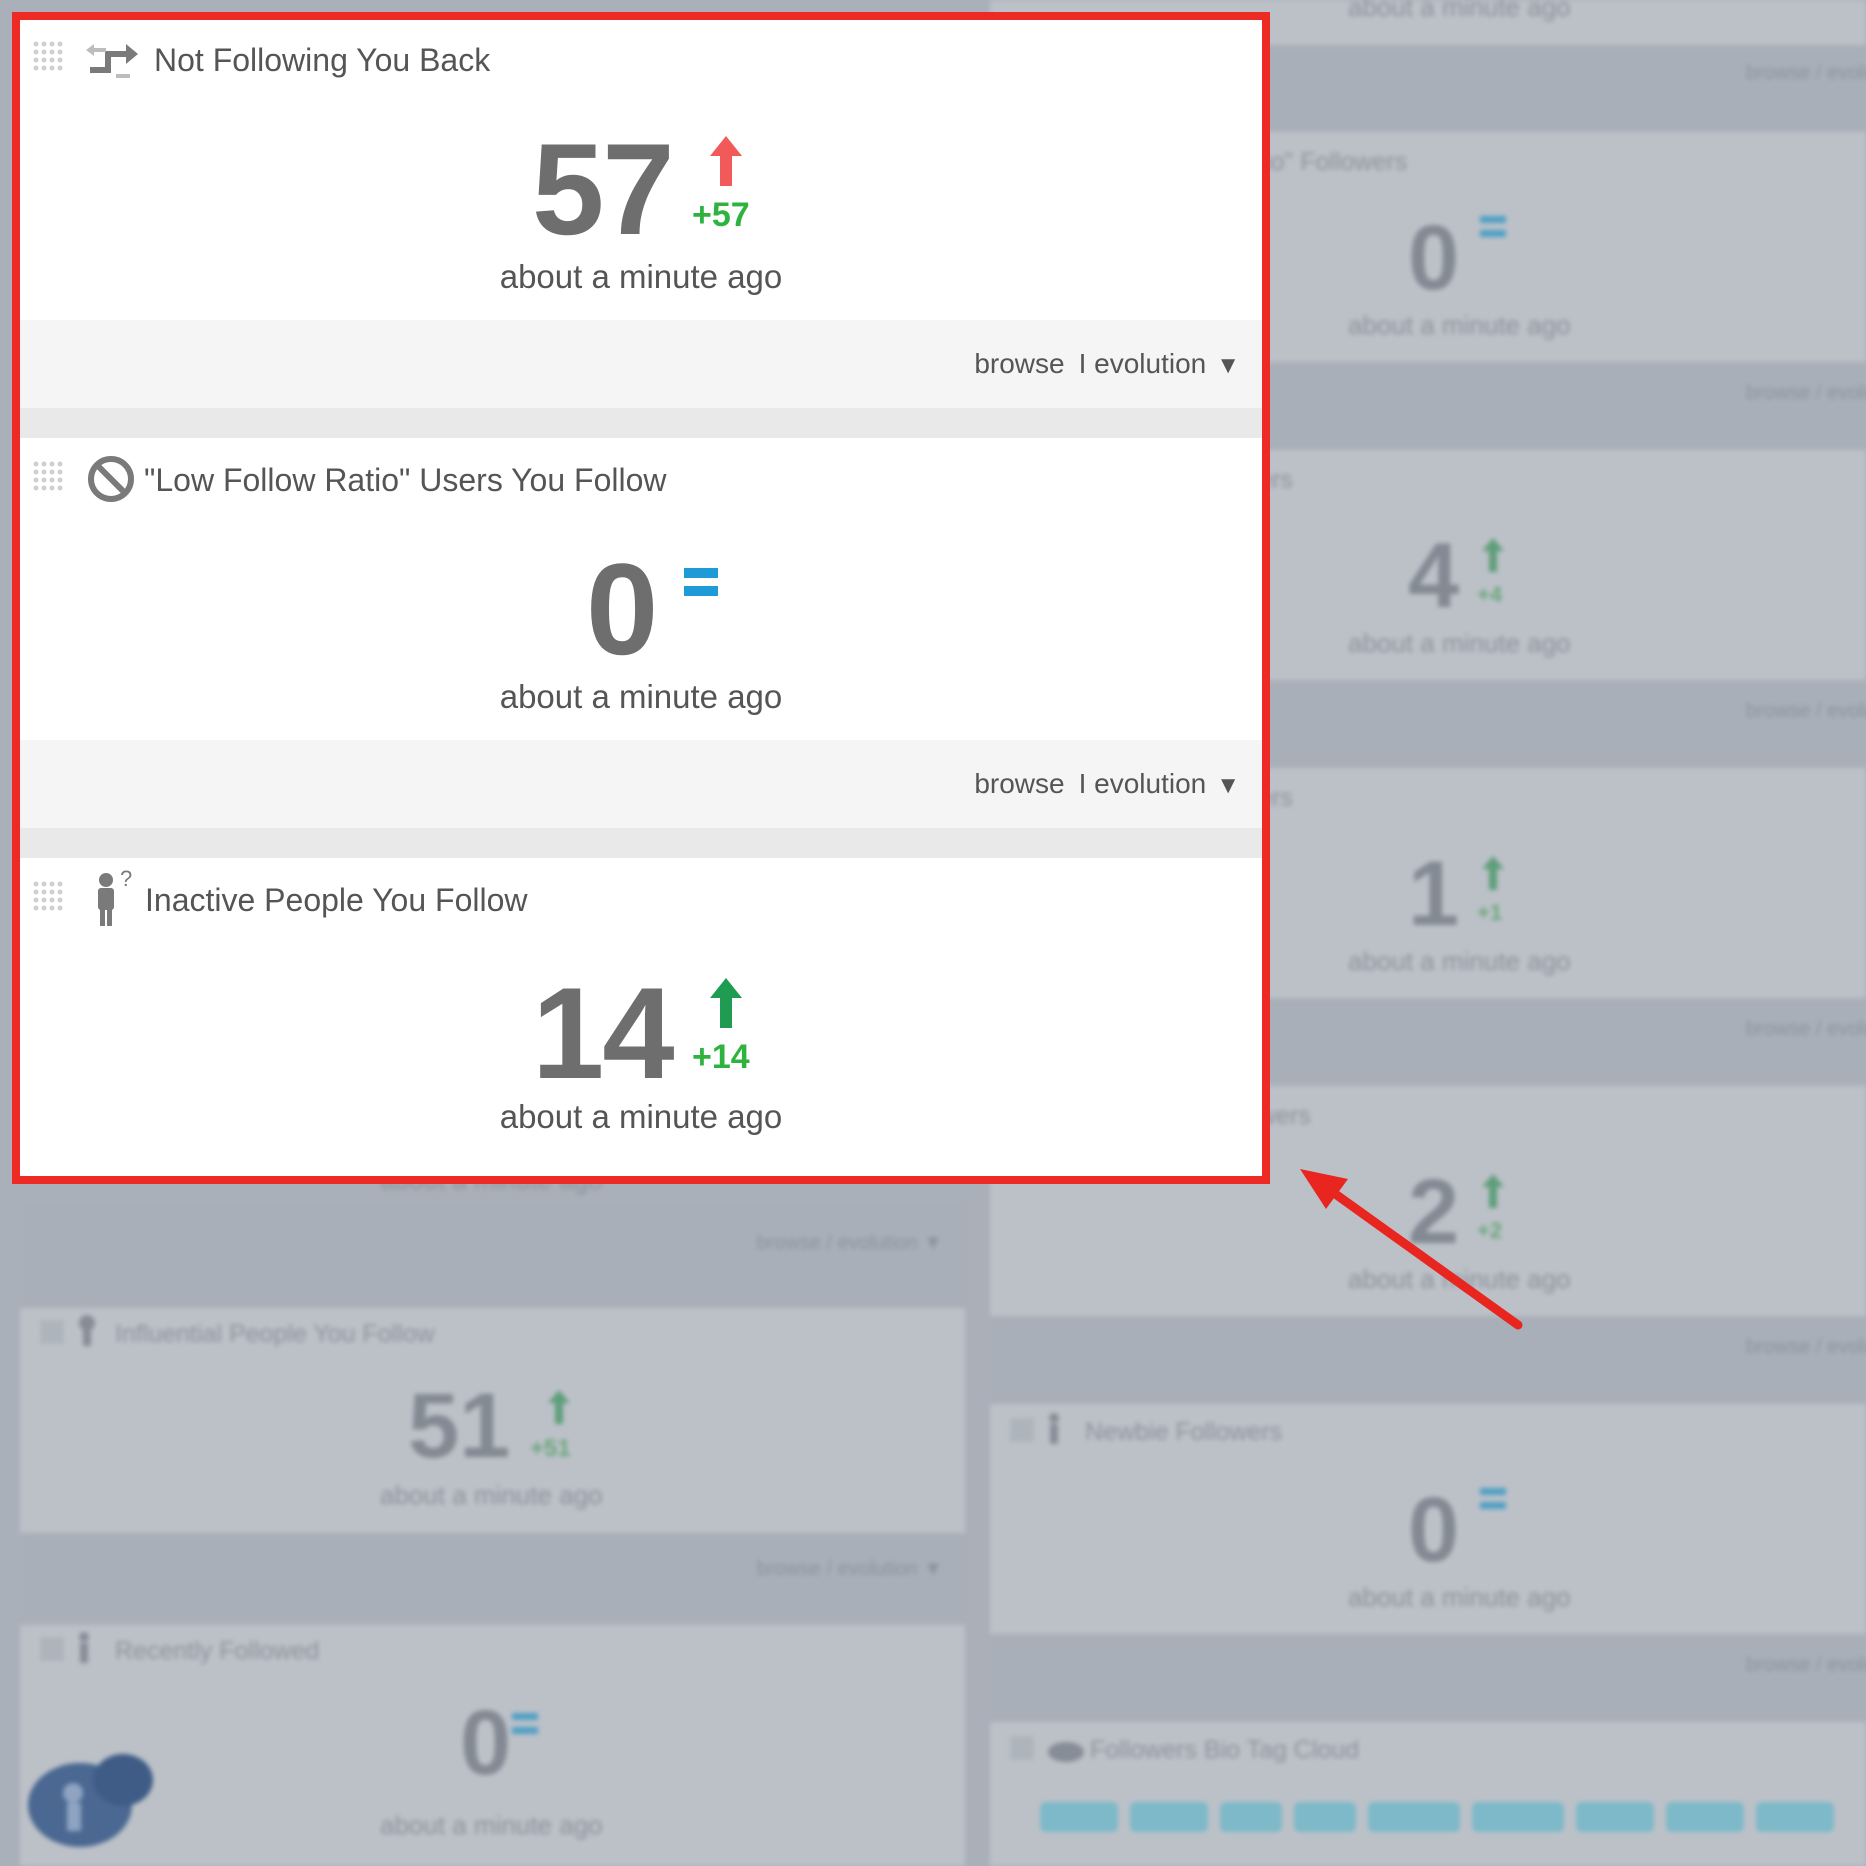  What do you see at coordinates (217, 1651) in the screenshot?
I see `background-widget-title: Recently Followed` at bounding box center [217, 1651].